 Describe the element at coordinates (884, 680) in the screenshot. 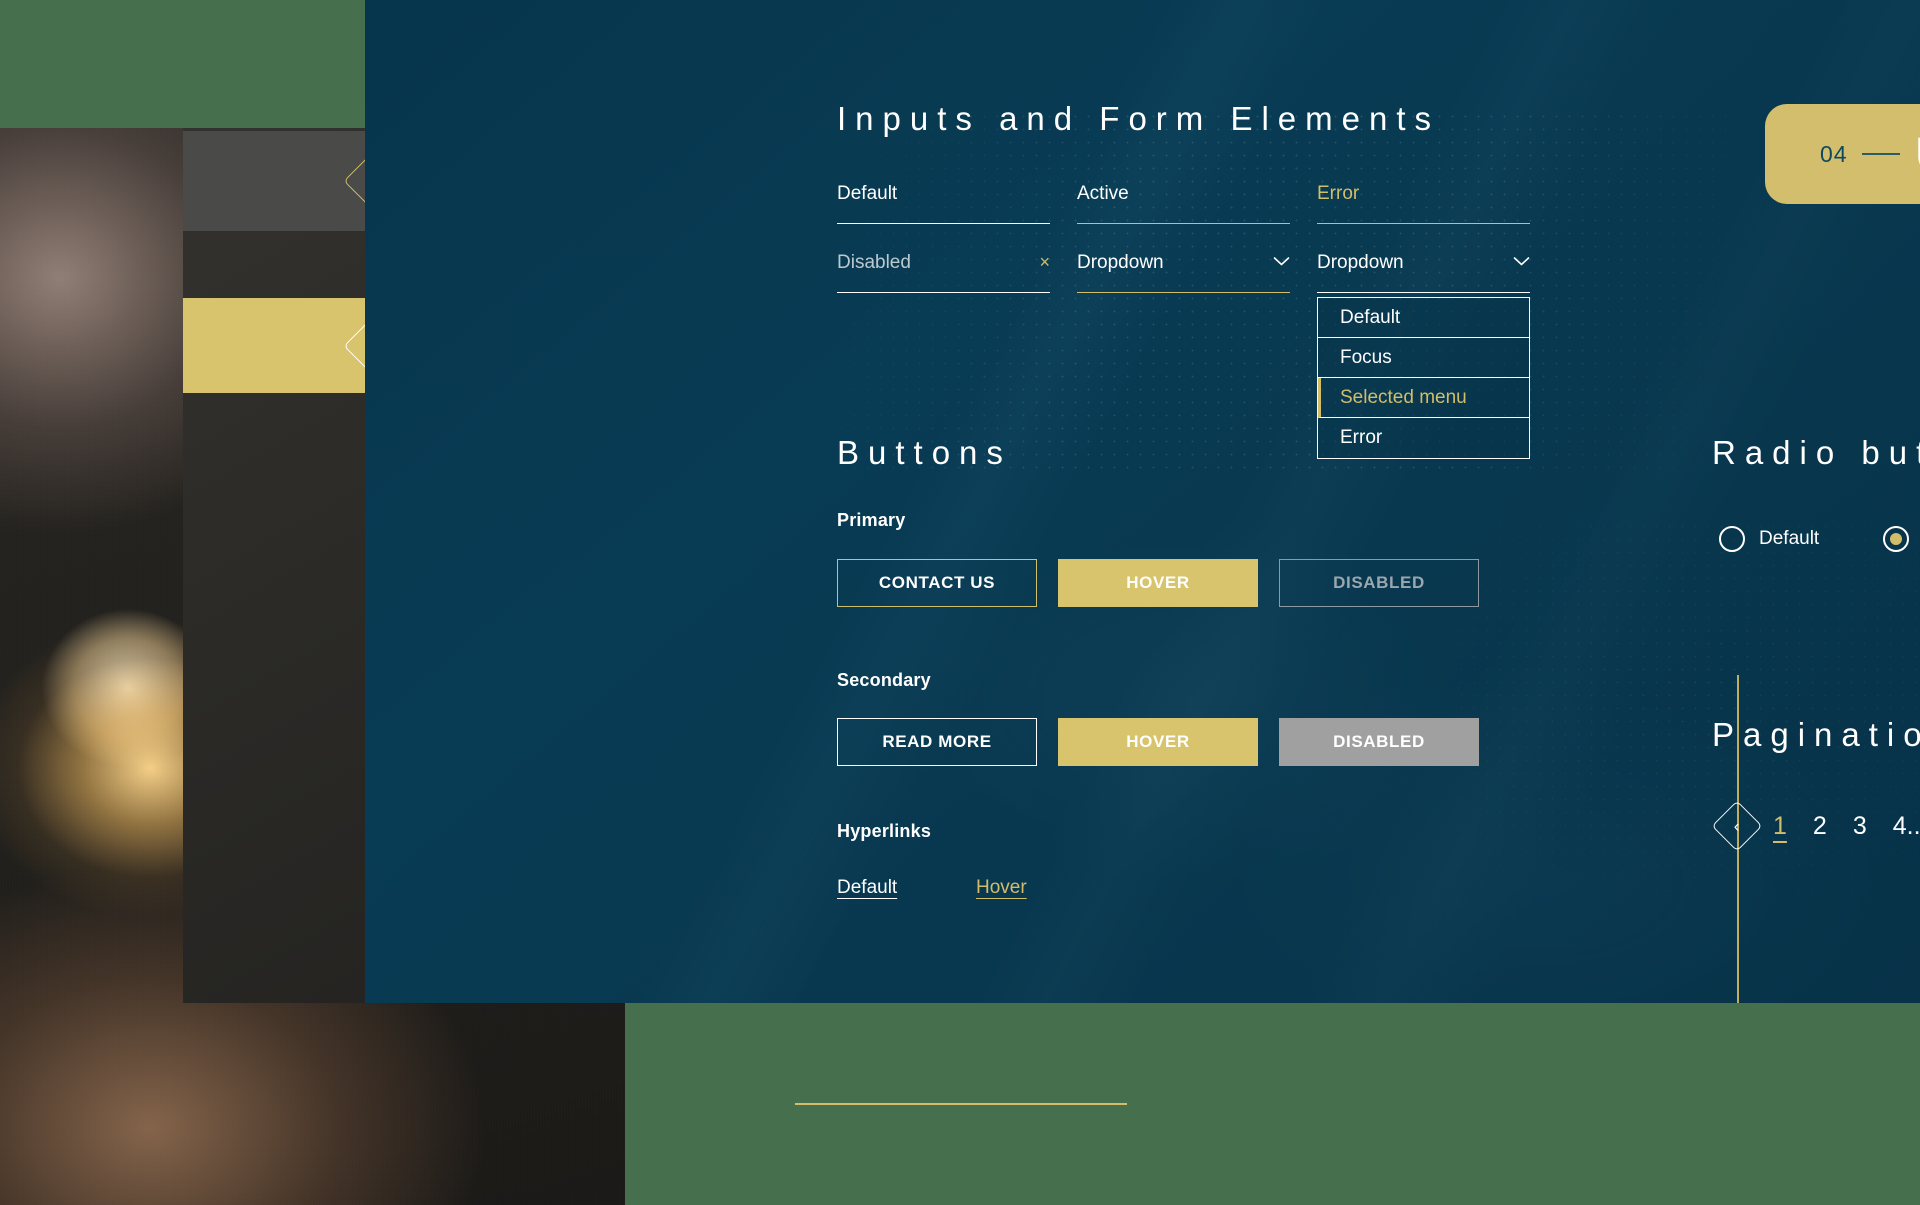

I see `secondary-group-label: Secondary` at that location.